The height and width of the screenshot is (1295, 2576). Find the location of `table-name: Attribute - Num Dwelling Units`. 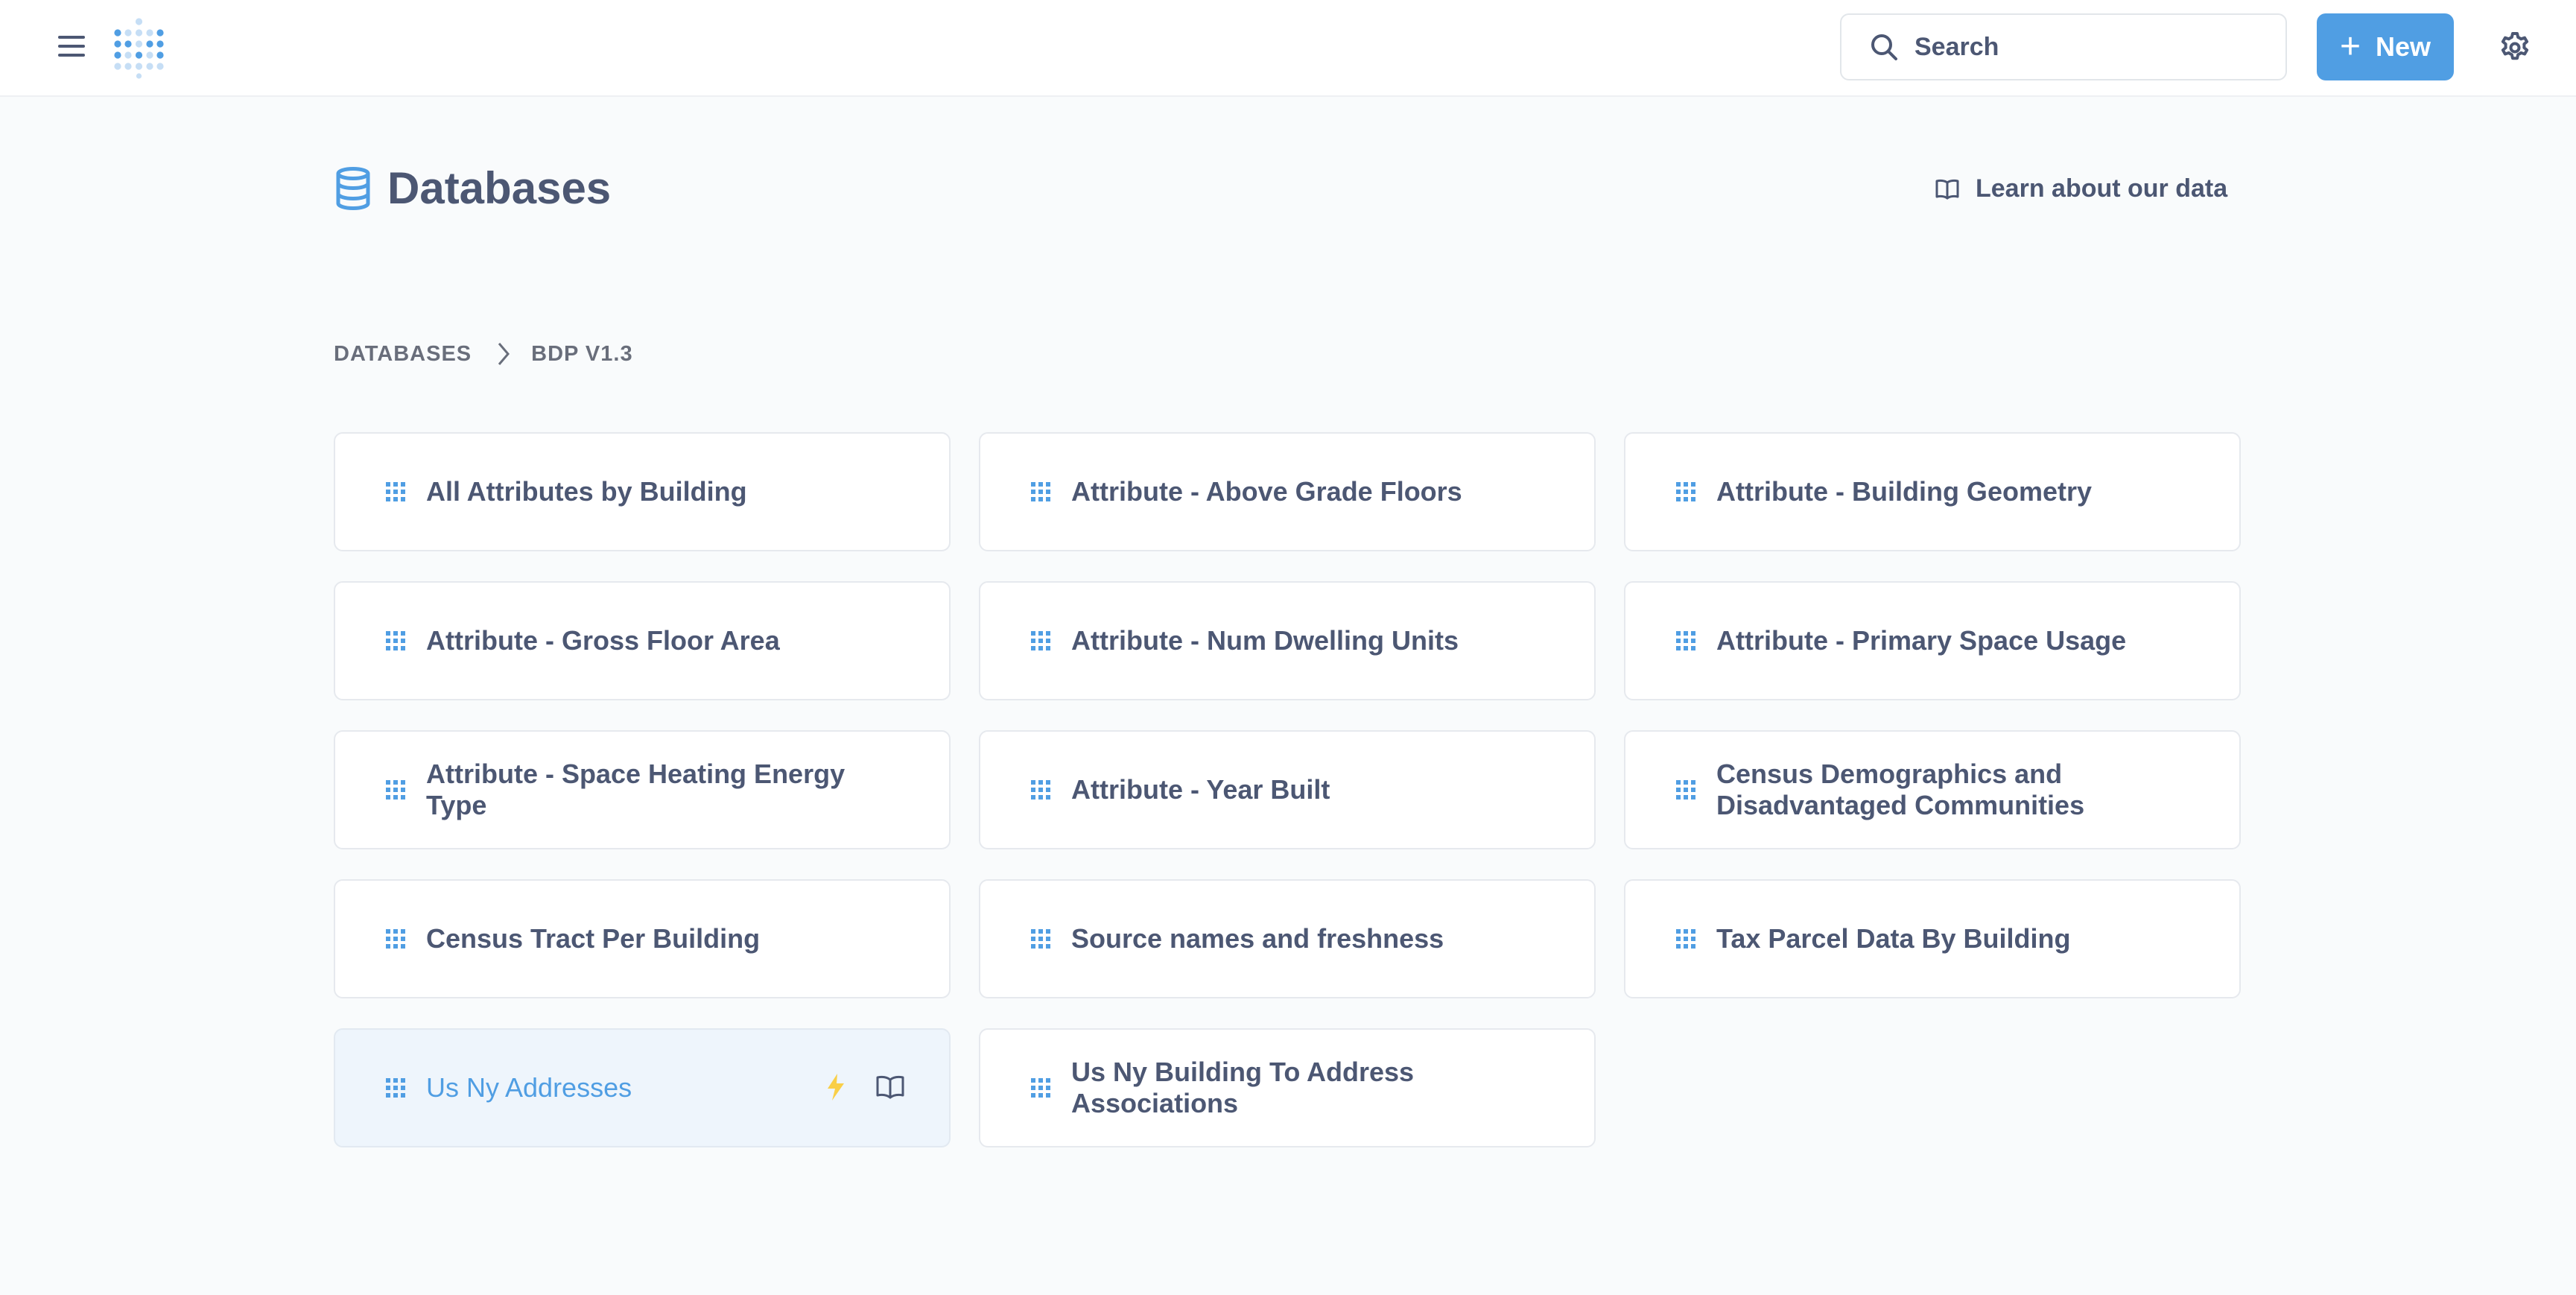

table-name: Attribute - Num Dwelling Units is located at coordinates (1265, 640).